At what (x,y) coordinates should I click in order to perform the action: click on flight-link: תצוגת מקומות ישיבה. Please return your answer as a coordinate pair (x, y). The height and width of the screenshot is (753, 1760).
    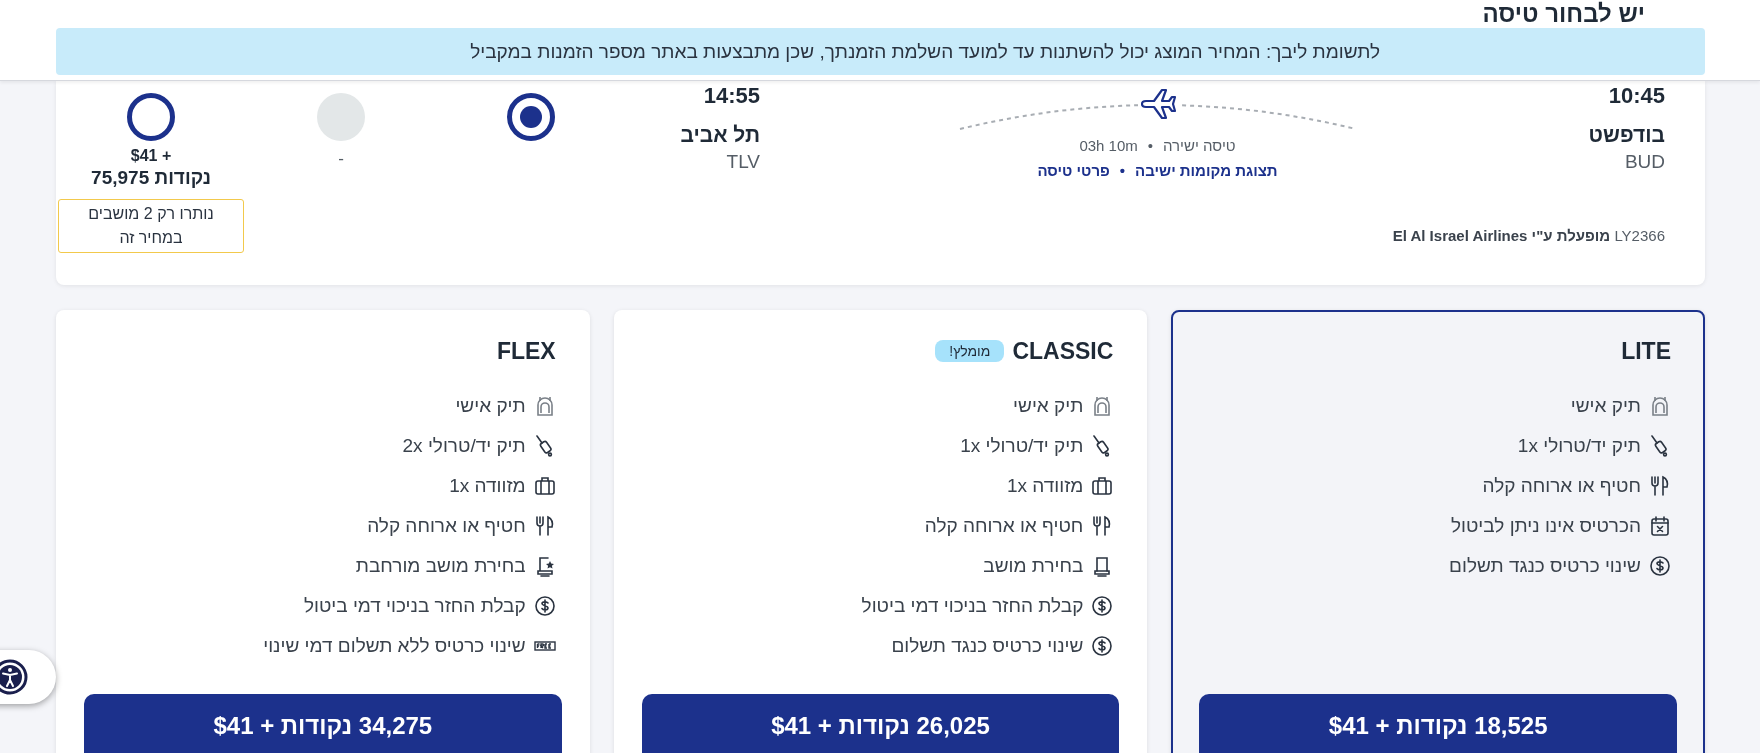
    Looking at the image, I should click on (1206, 170).